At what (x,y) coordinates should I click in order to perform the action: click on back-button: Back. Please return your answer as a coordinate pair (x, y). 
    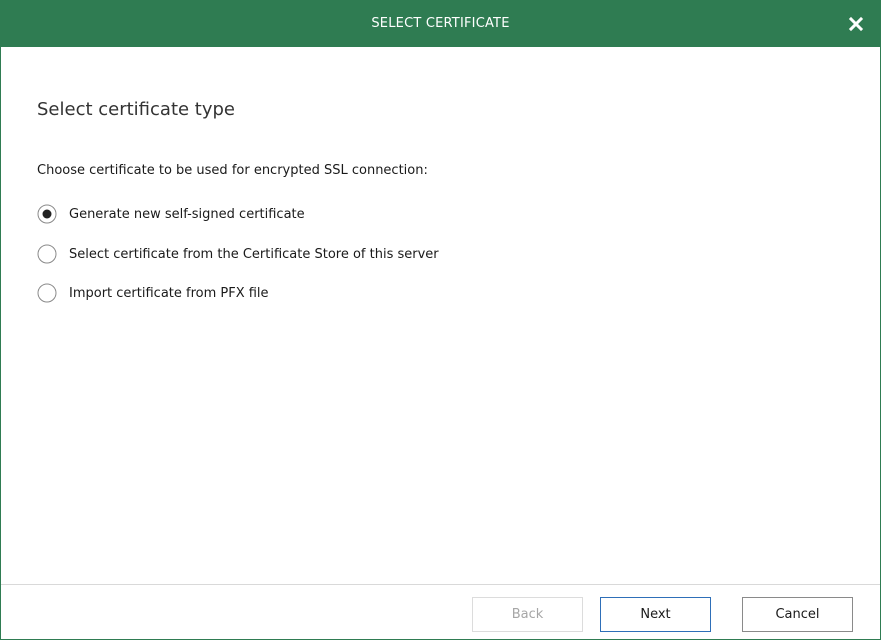
    Looking at the image, I should click on (527, 614).